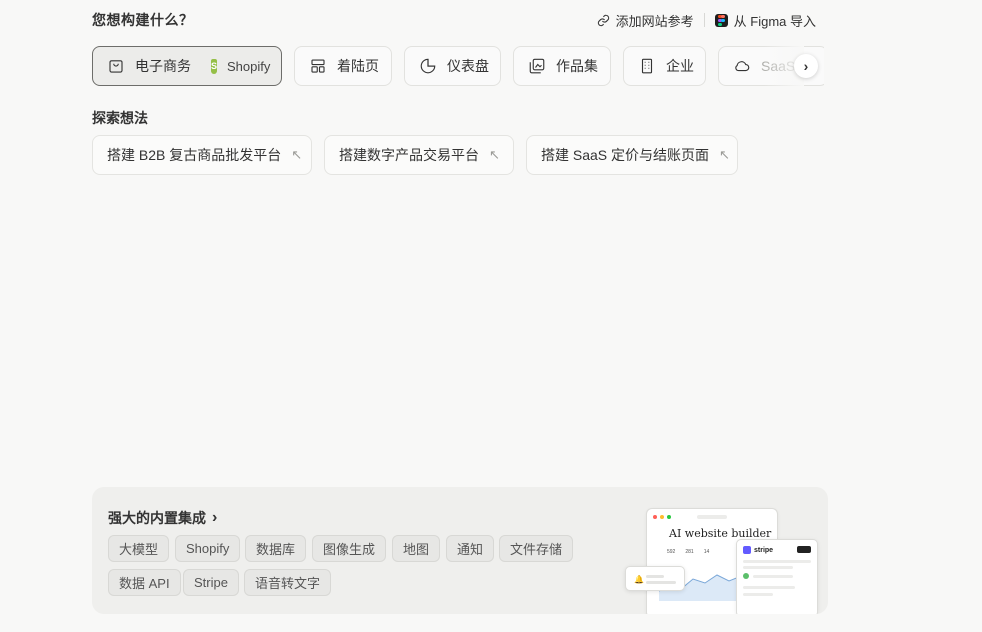 The image size is (982, 632). Describe the element at coordinates (358, 66) in the screenshot. I see `chip-label: 着陆页` at that location.